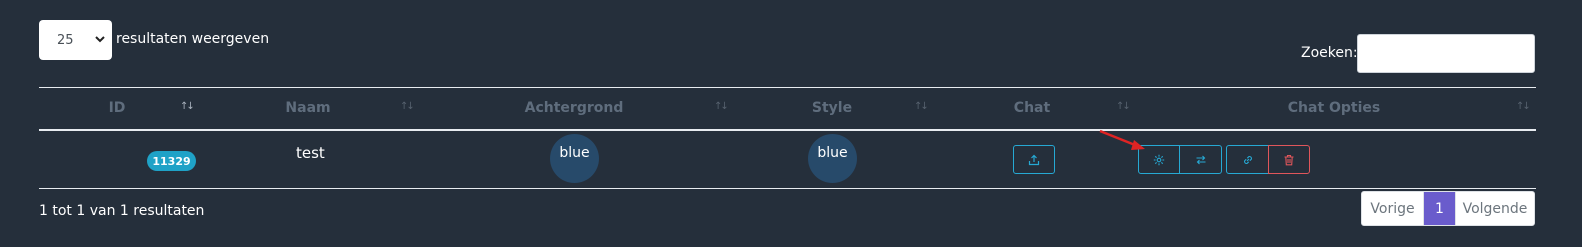  What do you see at coordinates (75, 40) in the screenshot?
I see `page-length-select: 25` at bounding box center [75, 40].